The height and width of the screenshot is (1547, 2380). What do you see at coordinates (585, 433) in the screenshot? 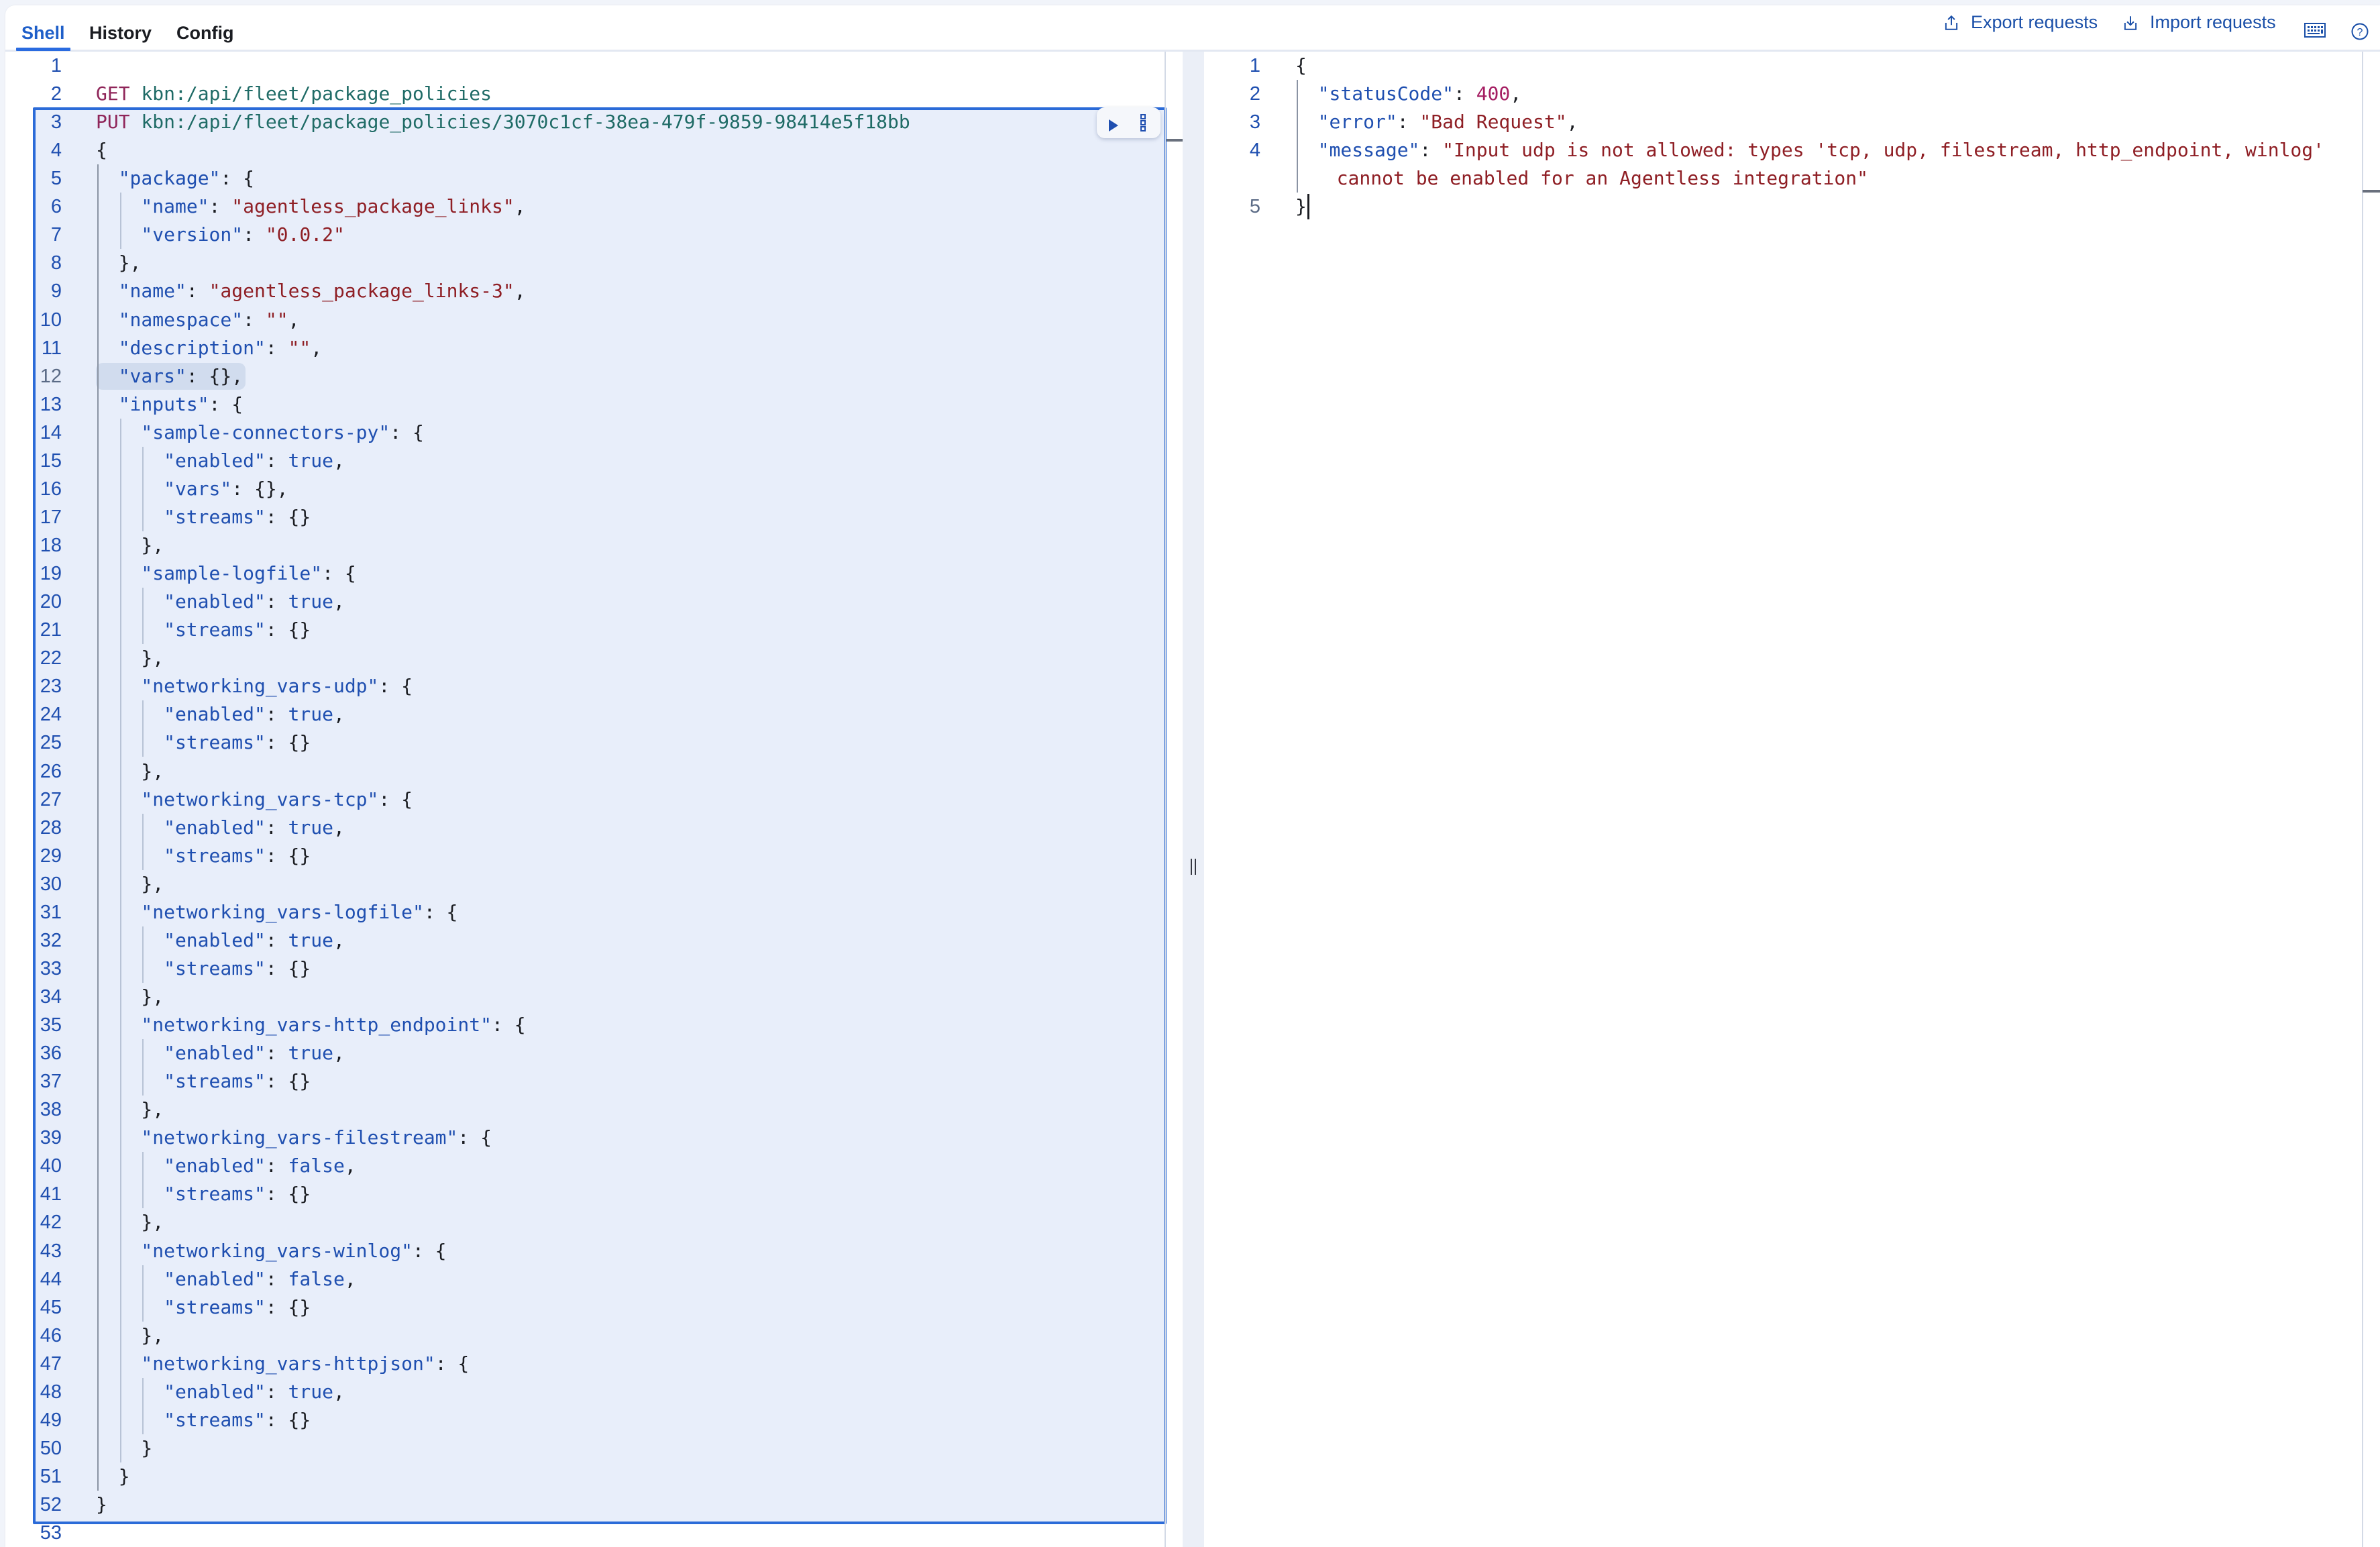
I see `code-line: 14 "sample-connectors-py": {` at bounding box center [585, 433].